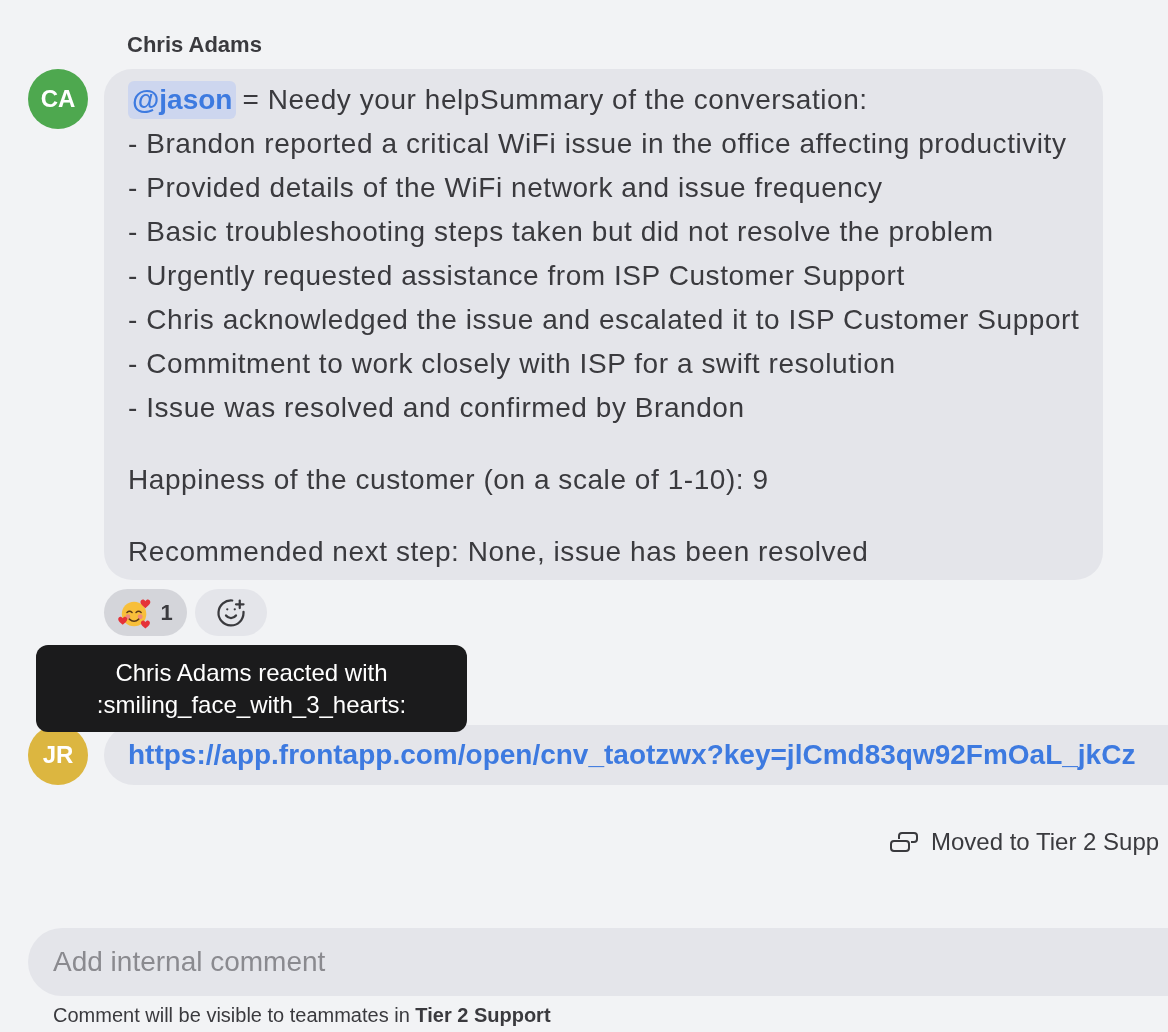 Image resolution: width=1168 pixels, height=1032 pixels. What do you see at coordinates (1045, 842) in the screenshot?
I see `event-text: Moved to Tier 2 Supp` at bounding box center [1045, 842].